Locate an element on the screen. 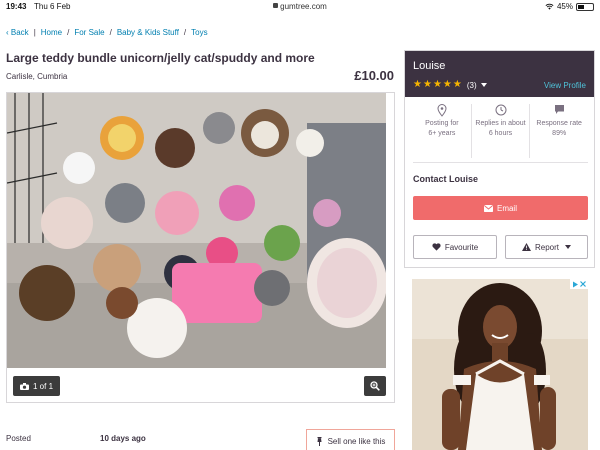 The height and width of the screenshot is (450, 600). heart-icon is located at coordinates (436, 247).